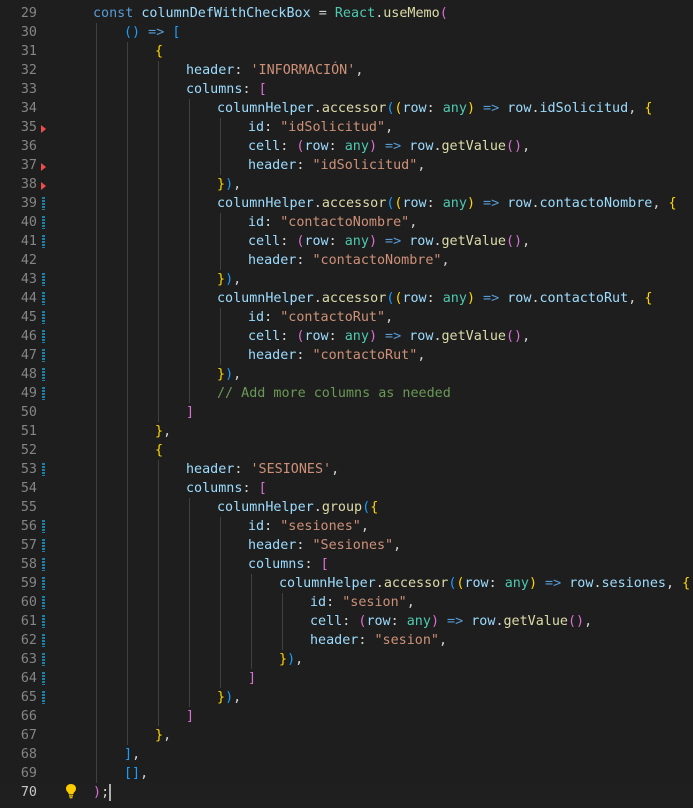 The width and height of the screenshot is (693, 808). I want to click on code-text: columns: [, so click(226, 488).